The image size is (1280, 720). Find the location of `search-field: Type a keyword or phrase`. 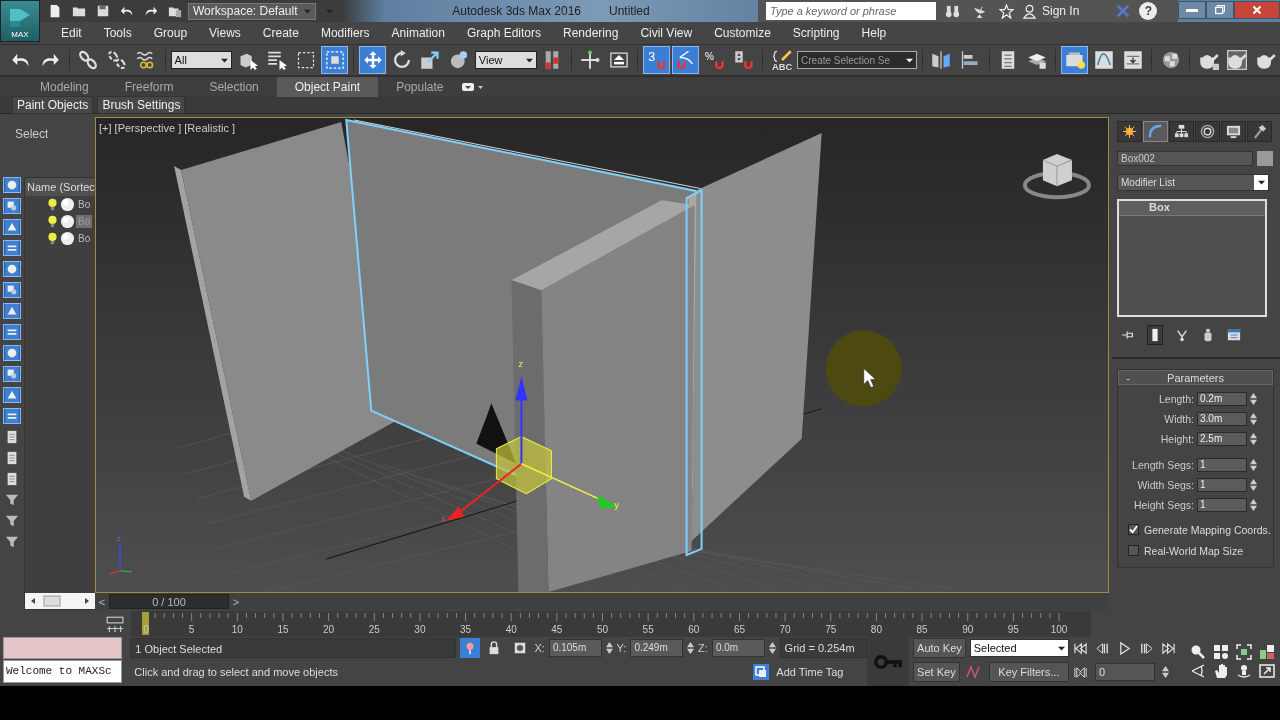

search-field: Type a keyword or phrase is located at coordinates (851, 11).